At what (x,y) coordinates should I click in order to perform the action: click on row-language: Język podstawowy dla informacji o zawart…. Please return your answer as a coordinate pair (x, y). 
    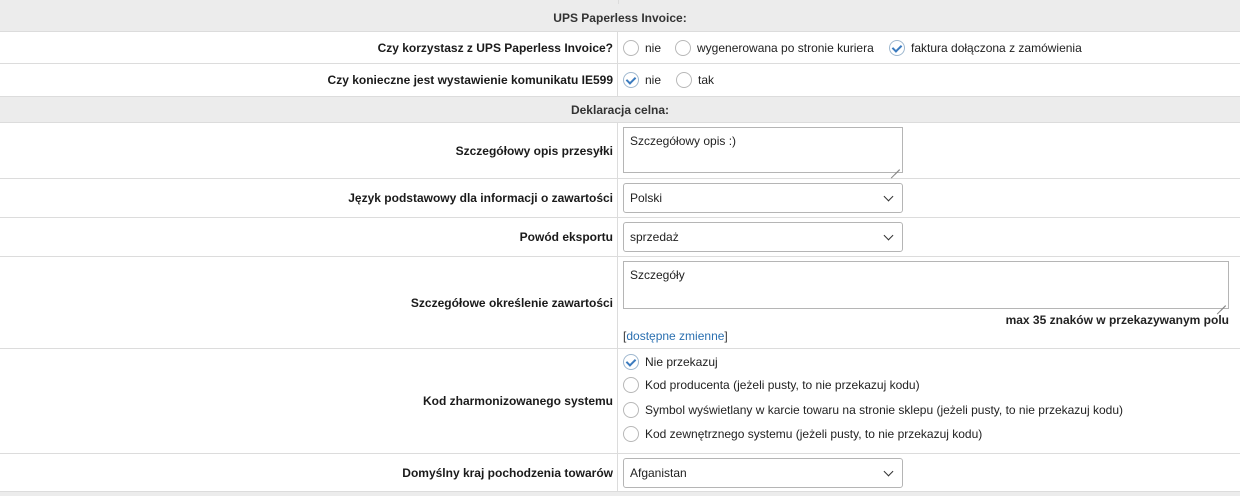
    Looking at the image, I should click on (620, 198).